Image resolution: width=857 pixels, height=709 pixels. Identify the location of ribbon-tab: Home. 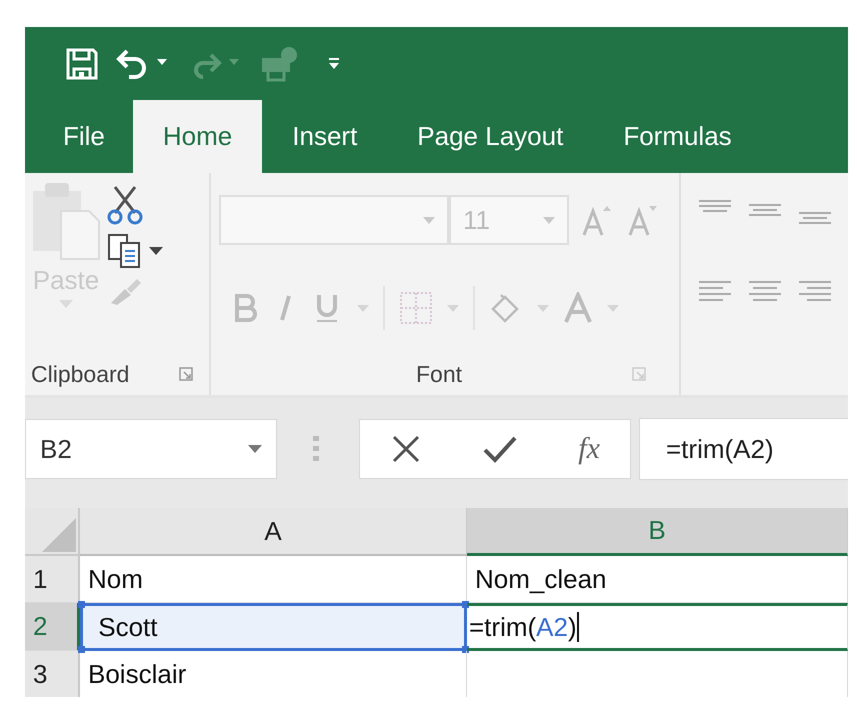
(197, 136).